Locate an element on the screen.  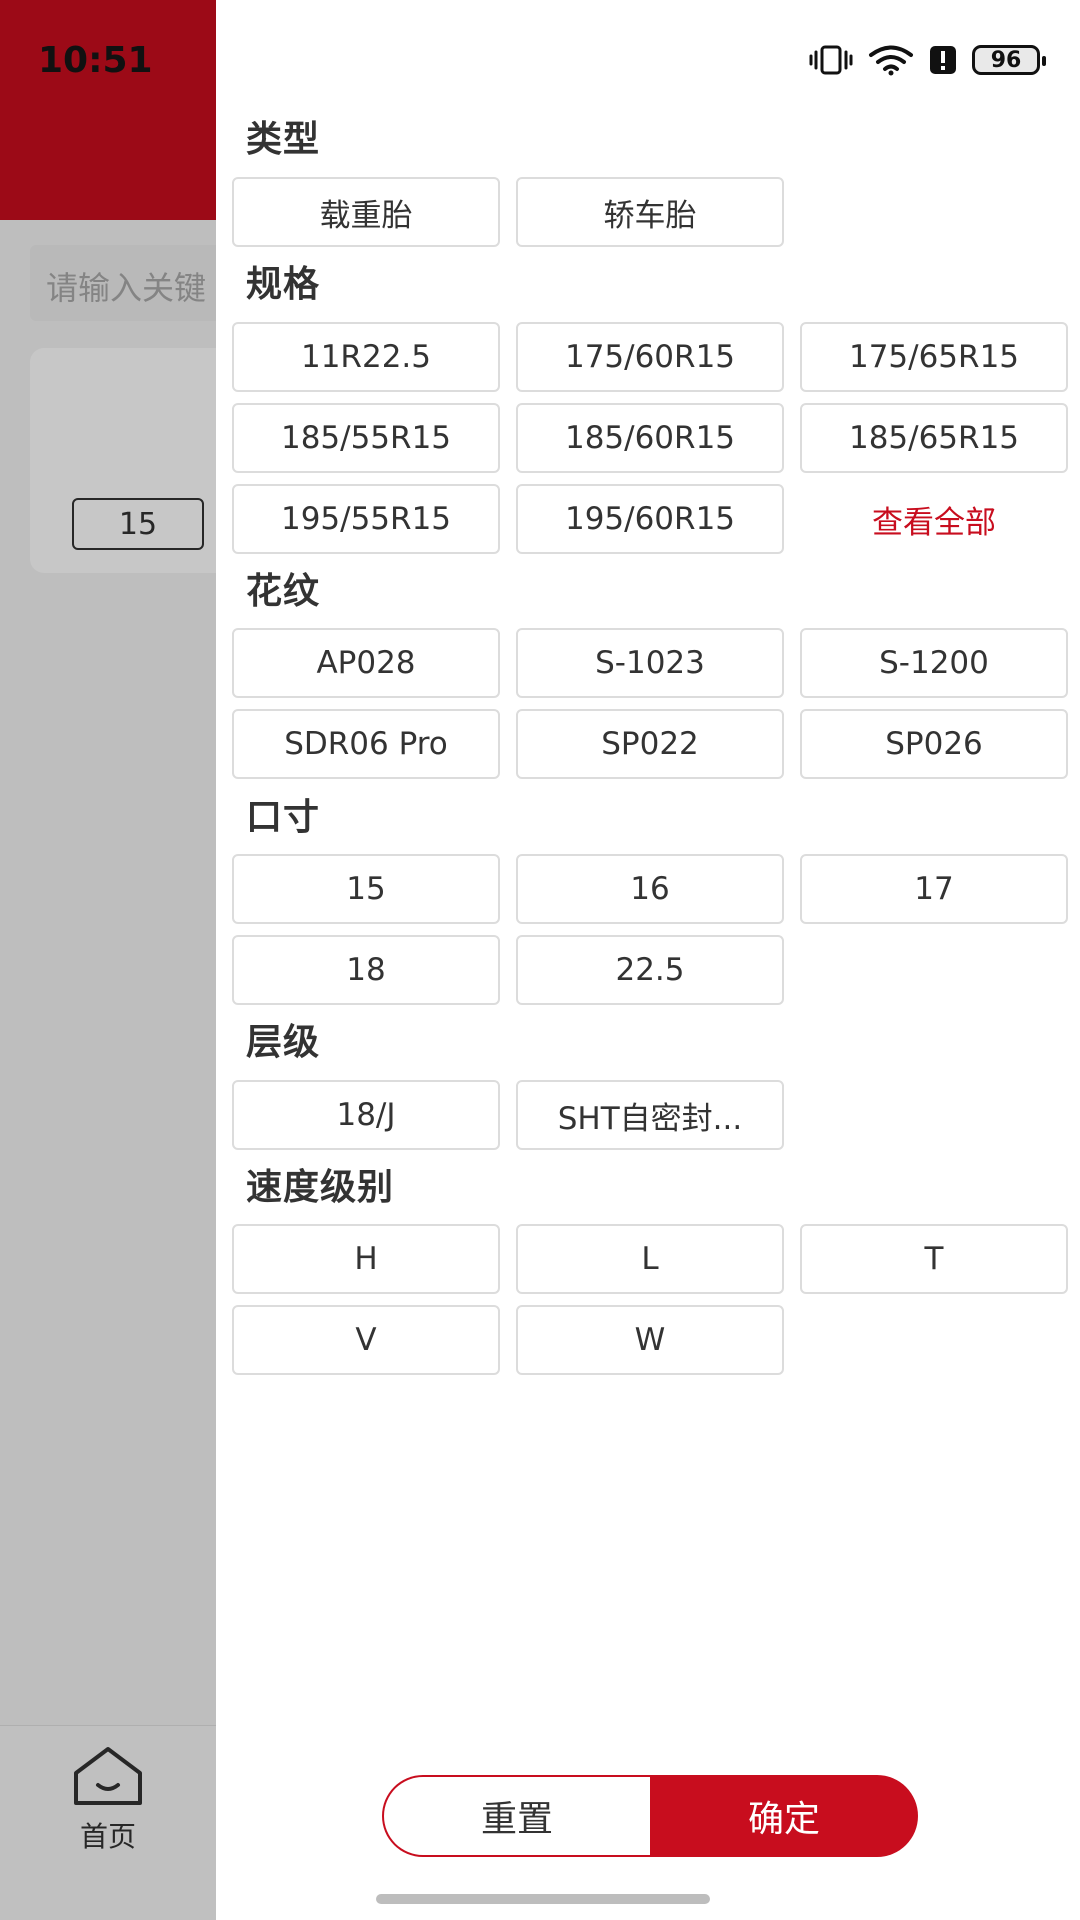
filter-option-speed: T is located at coordinates (934, 1259).